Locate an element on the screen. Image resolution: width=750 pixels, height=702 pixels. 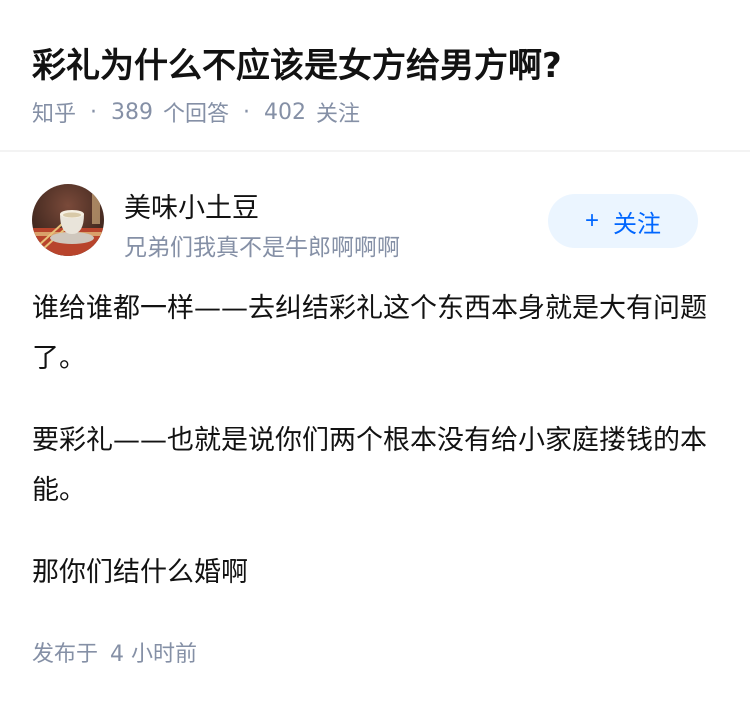
divider is located at coordinates (375, 151).